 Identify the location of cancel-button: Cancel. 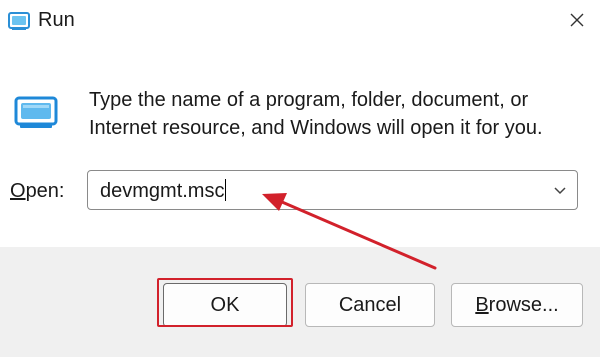
(370, 305).